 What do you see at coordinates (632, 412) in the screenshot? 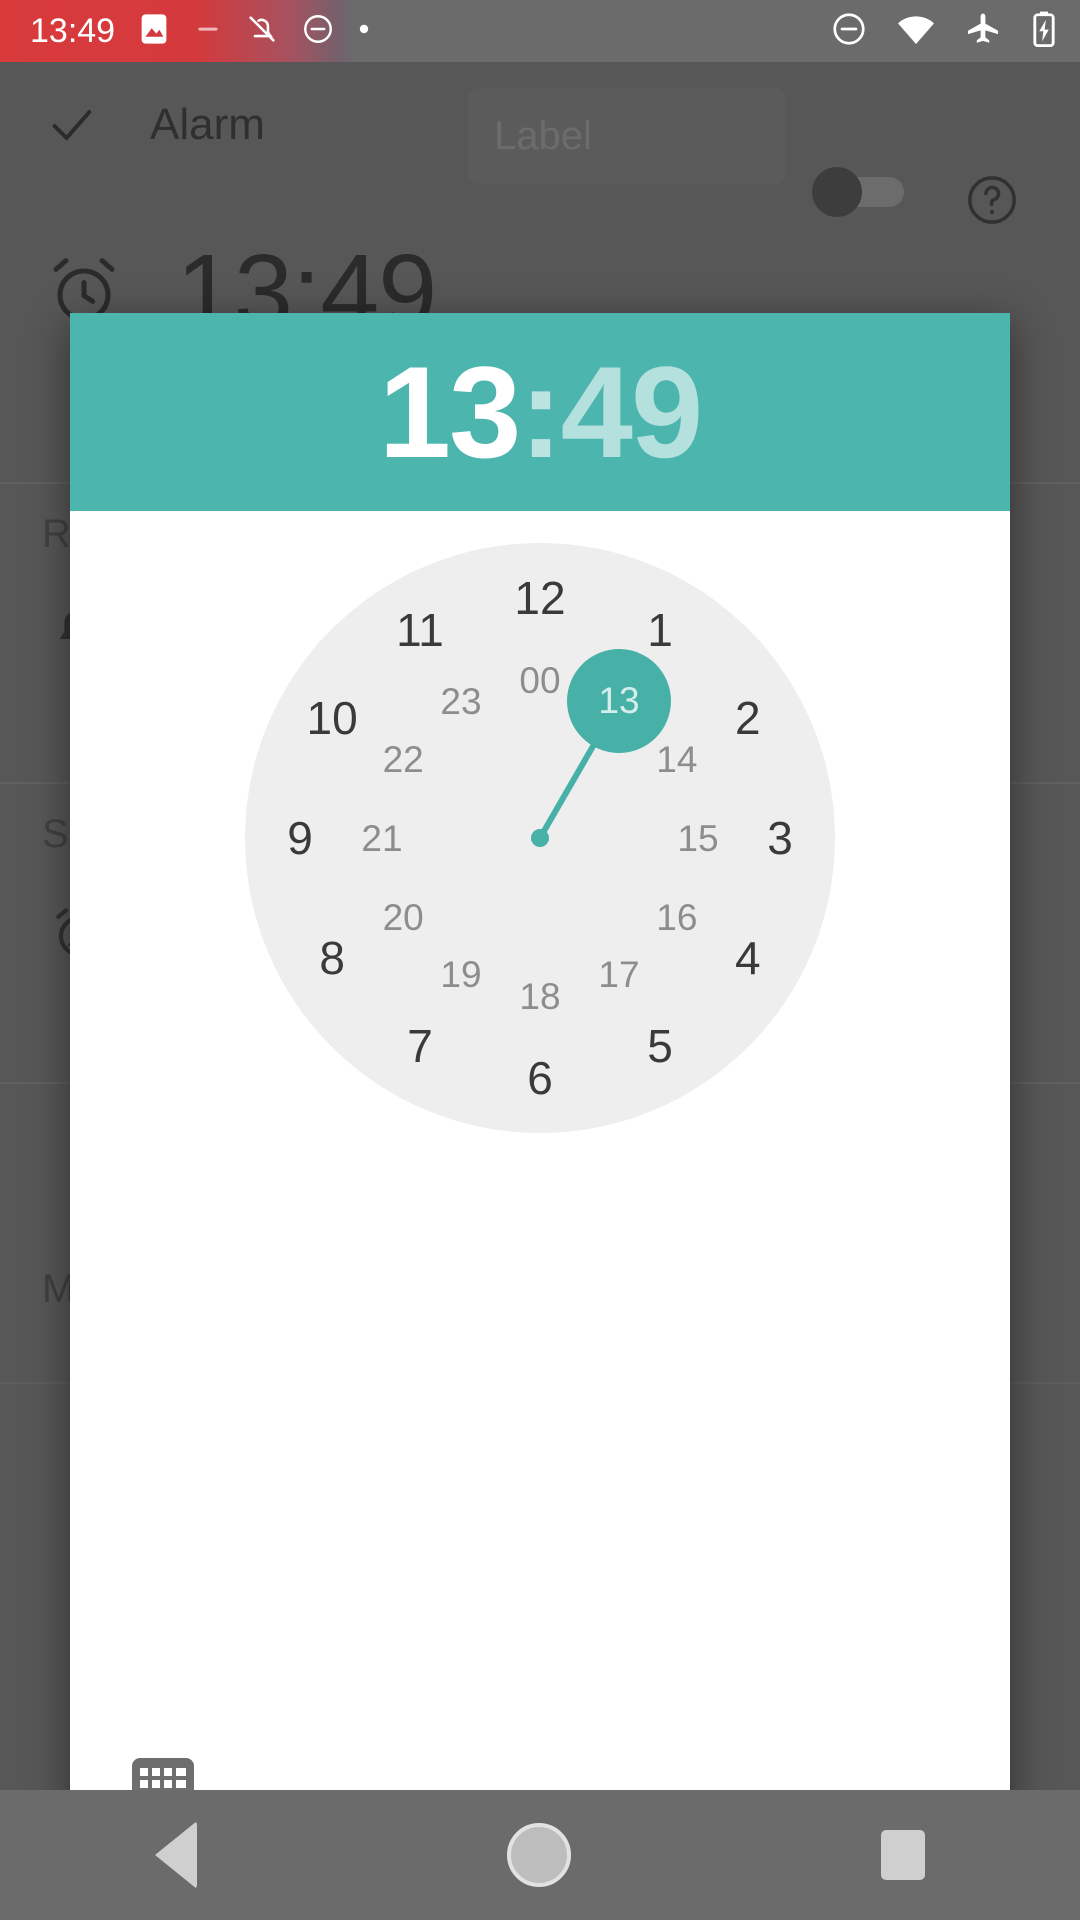
I see `minute-display: 49` at bounding box center [632, 412].